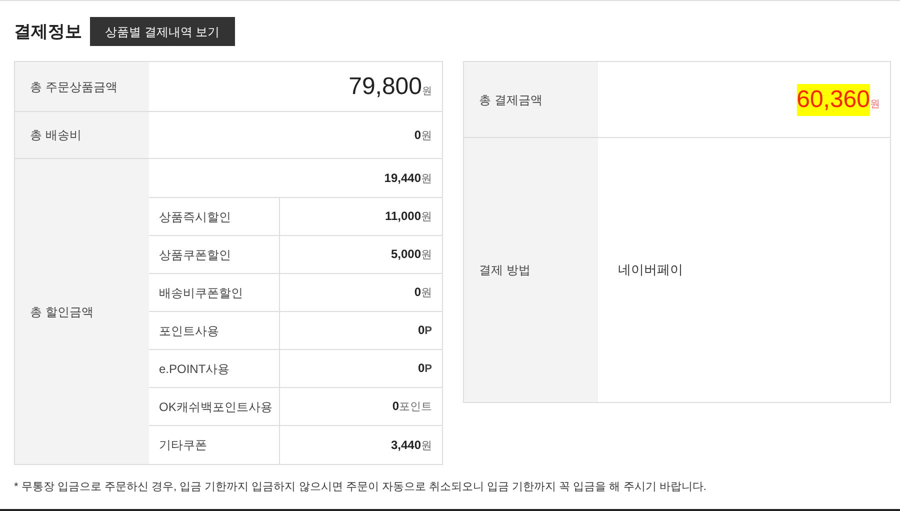 The height and width of the screenshot is (511, 900). Describe the element at coordinates (531, 99) in the screenshot. I see `row-label: 총 결제금액` at that location.